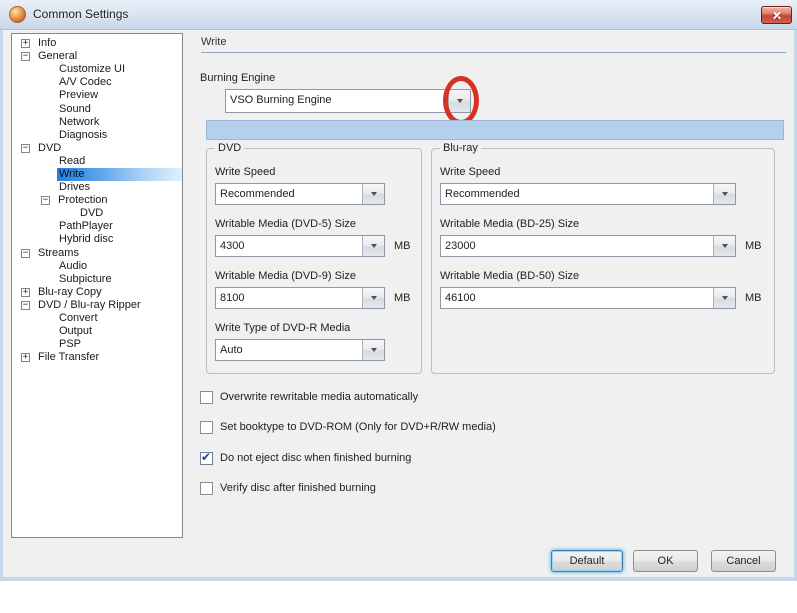 The height and width of the screenshot is (613, 797). What do you see at coordinates (97, 187) in the screenshot?
I see `tree-item-drives: Drives` at bounding box center [97, 187].